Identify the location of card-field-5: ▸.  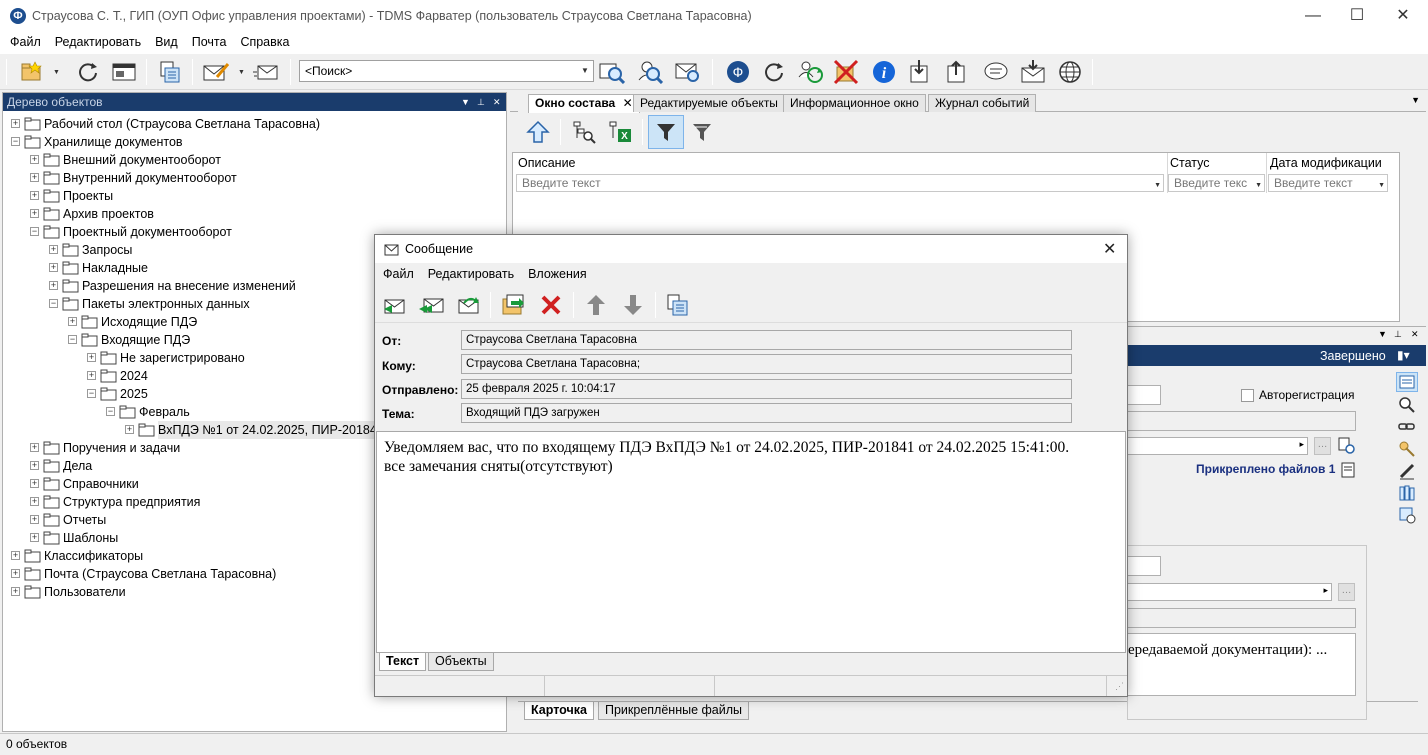
(1229, 592).